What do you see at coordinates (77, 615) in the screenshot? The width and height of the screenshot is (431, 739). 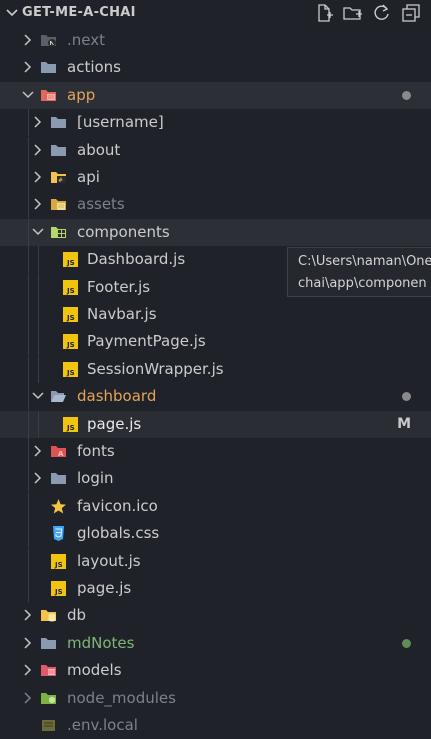 I see `tree-item-label: db` at bounding box center [77, 615].